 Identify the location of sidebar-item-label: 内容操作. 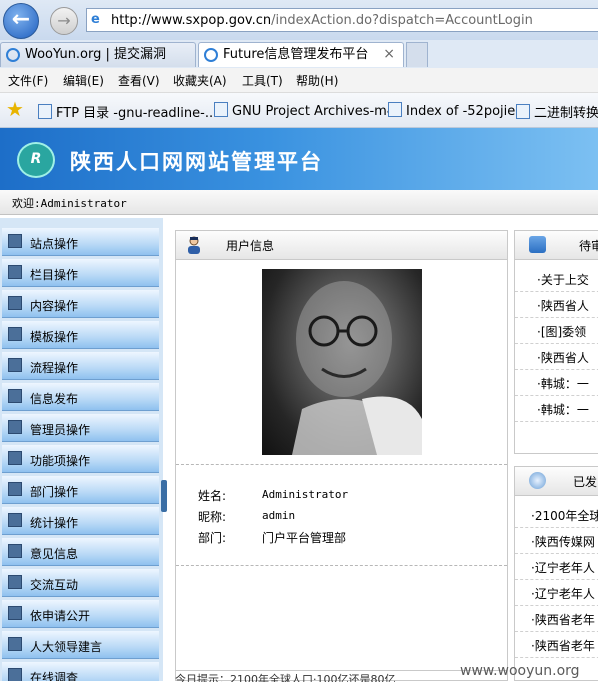
(54, 306).